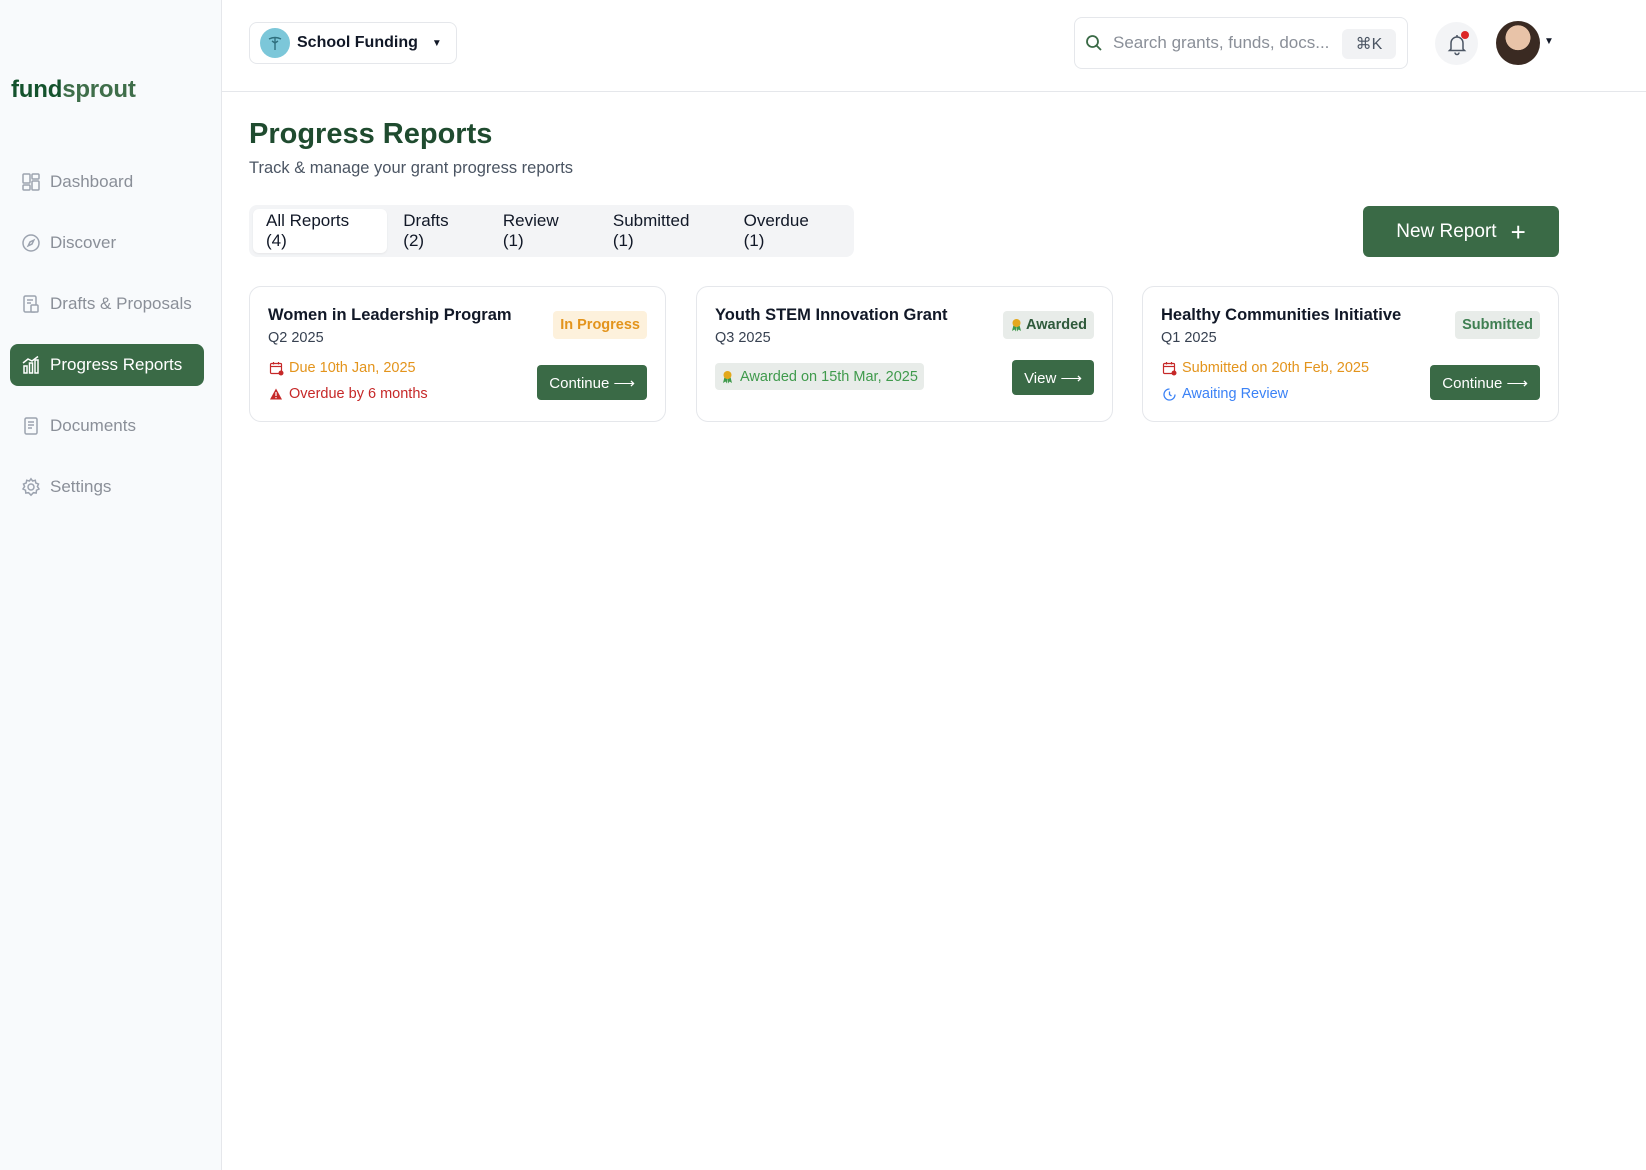 The image size is (1646, 1170). What do you see at coordinates (31, 487) in the screenshot?
I see `gear-icon` at bounding box center [31, 487].